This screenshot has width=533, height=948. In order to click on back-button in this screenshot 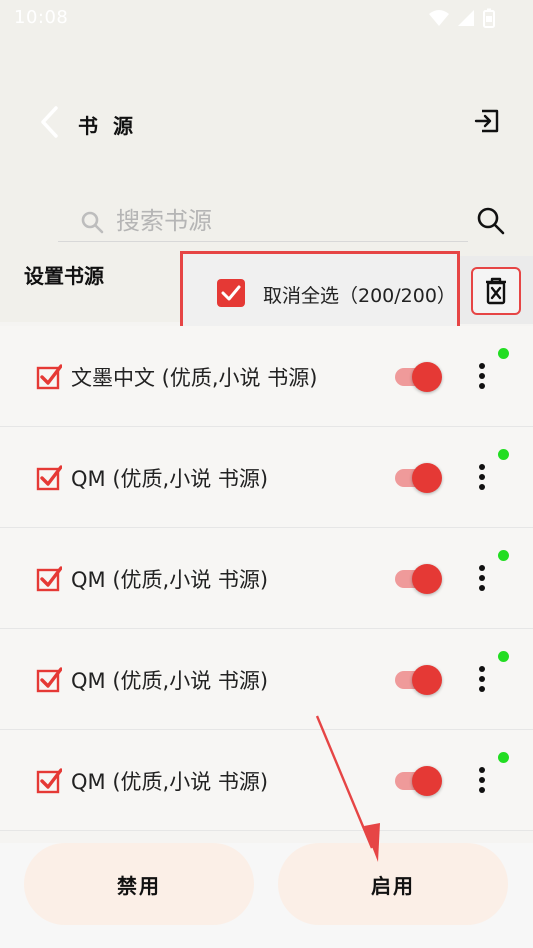, I will do `click(50, 122)`.